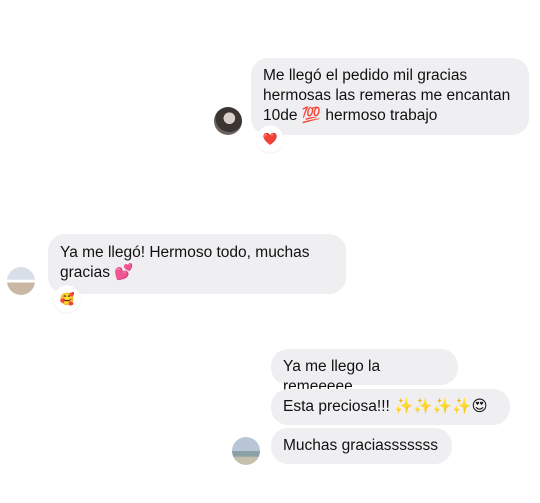  I want to click on message-bubble: Ya me llego la remeeeee, so click(364, 372).